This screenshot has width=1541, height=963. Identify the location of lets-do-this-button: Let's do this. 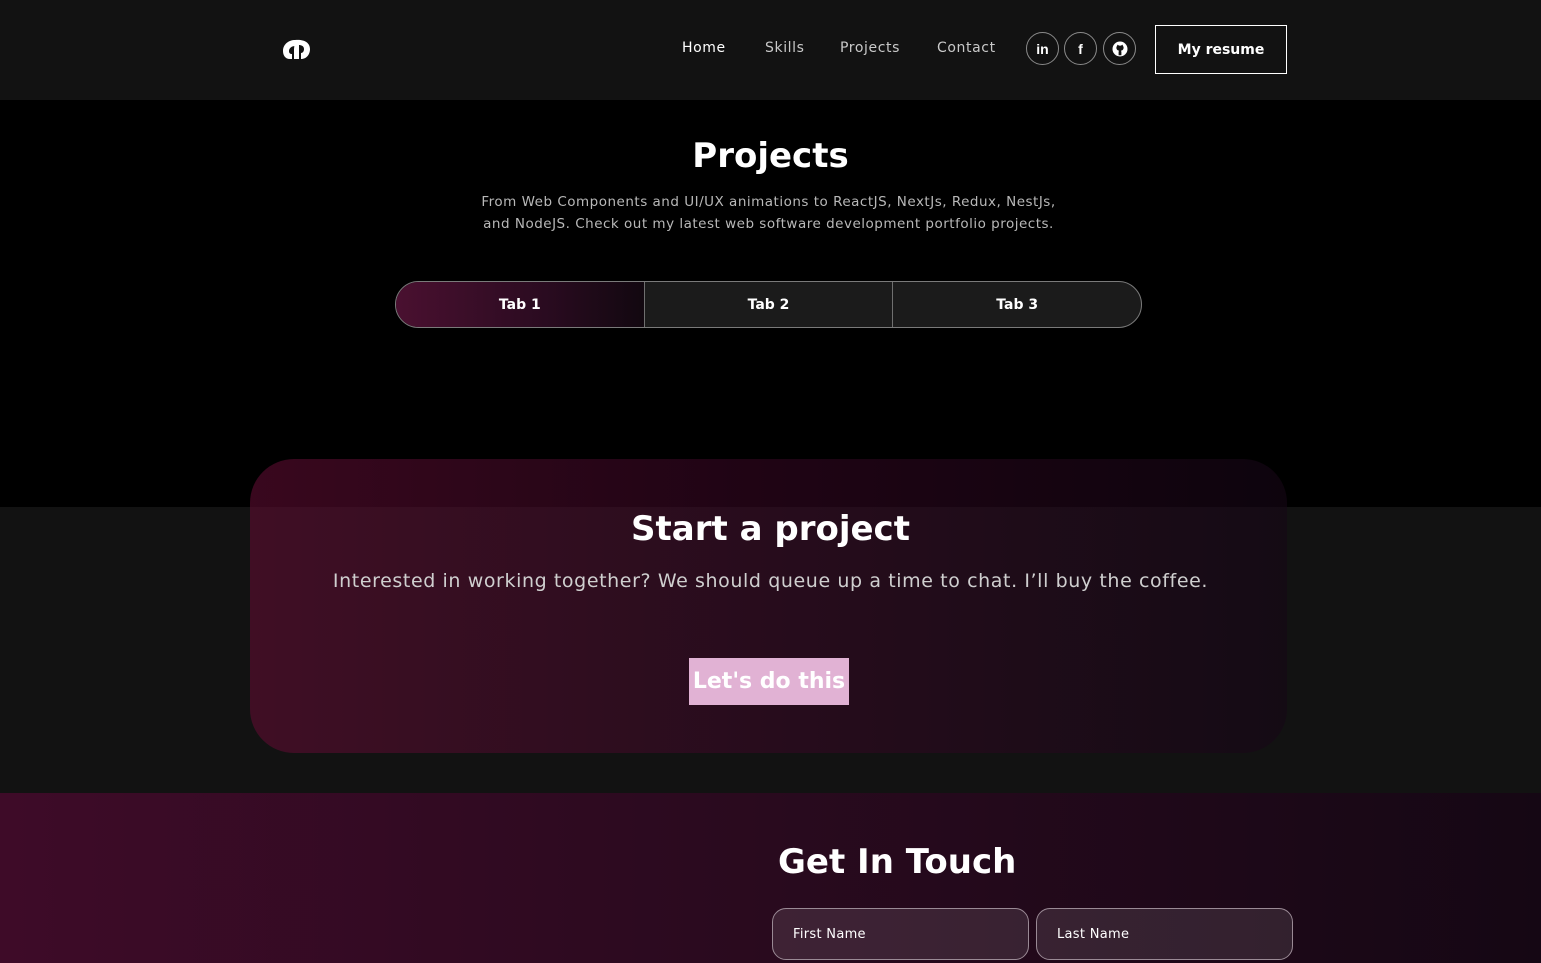
(769, 681).